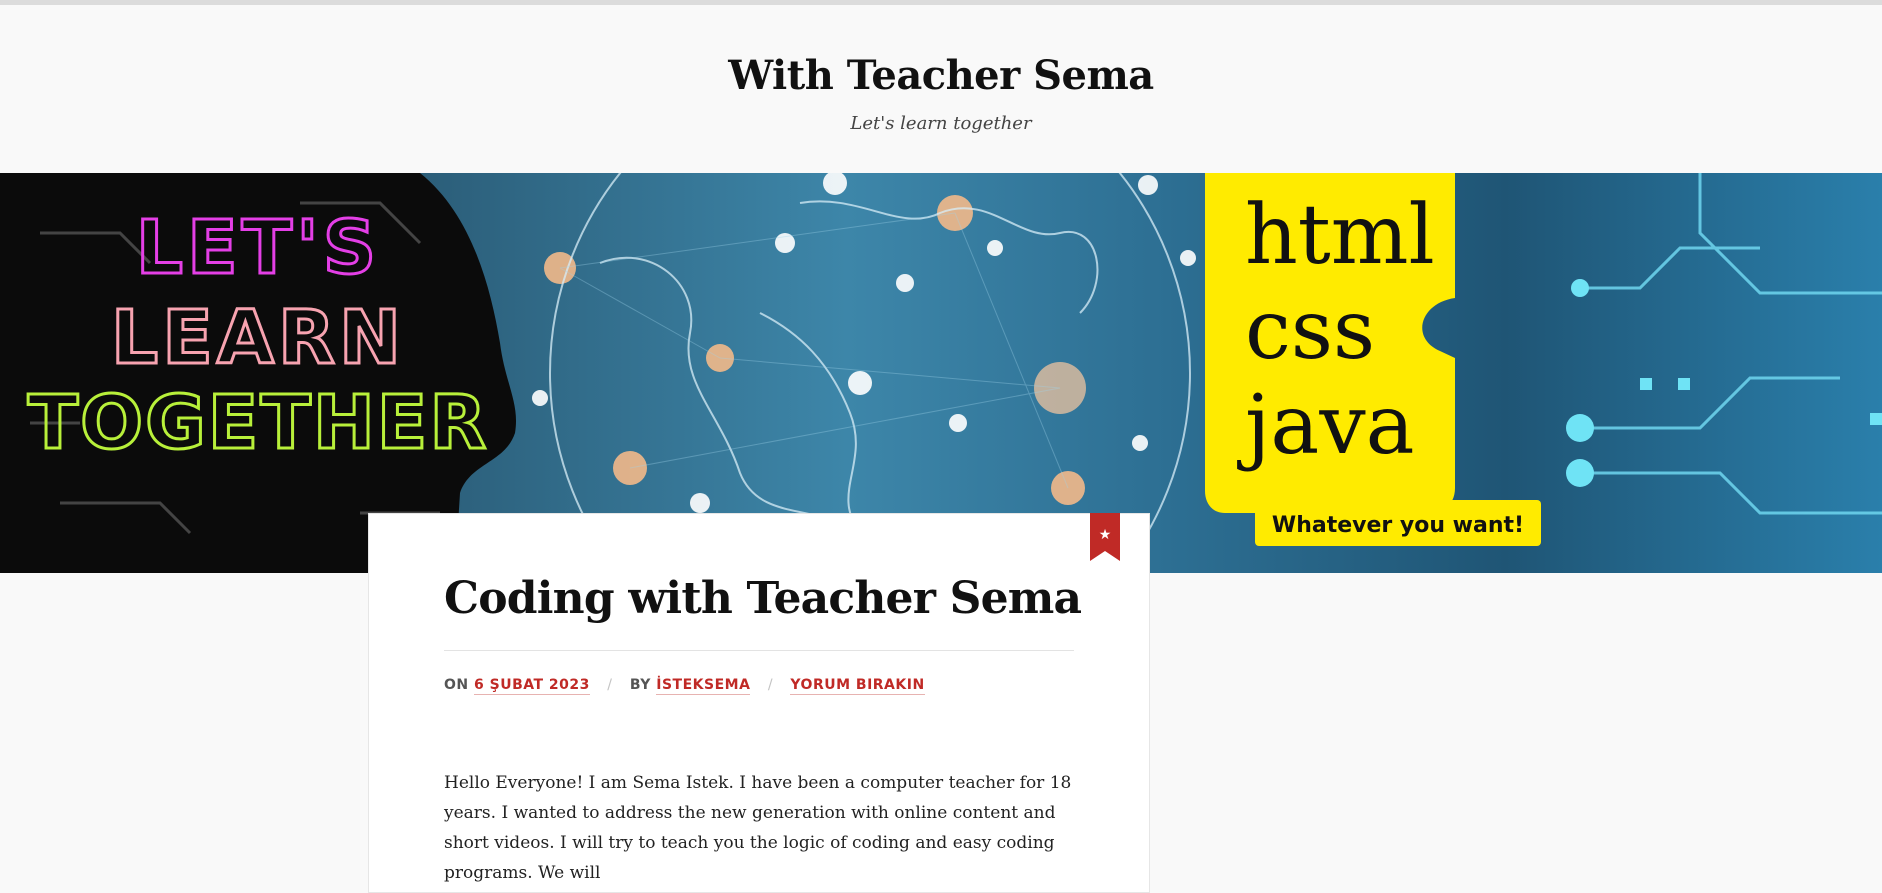  Describe the element at coordinates (941, 123) in the screenshot. I see `site-tagline: Let's learn together` at that location.